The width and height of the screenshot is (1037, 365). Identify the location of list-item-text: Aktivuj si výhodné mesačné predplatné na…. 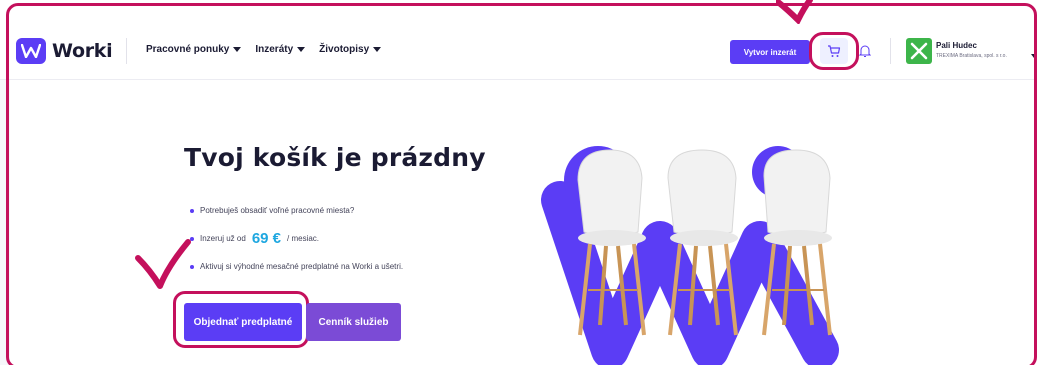
(302, 266).